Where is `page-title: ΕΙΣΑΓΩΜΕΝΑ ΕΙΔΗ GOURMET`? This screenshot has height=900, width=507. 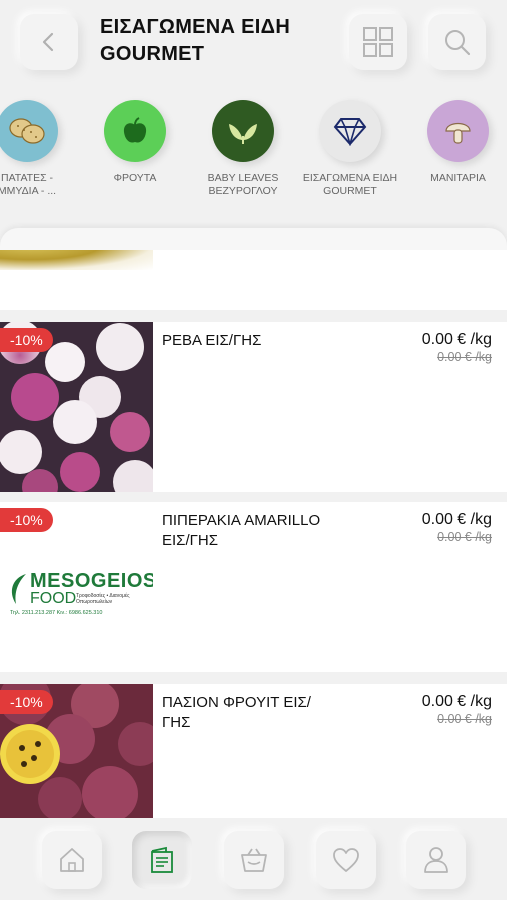
page-title: ΕΙΣΑΓΩΜΕΝΑ ΕΙΔΗ GOURMET is located at coordinates (195, 40).